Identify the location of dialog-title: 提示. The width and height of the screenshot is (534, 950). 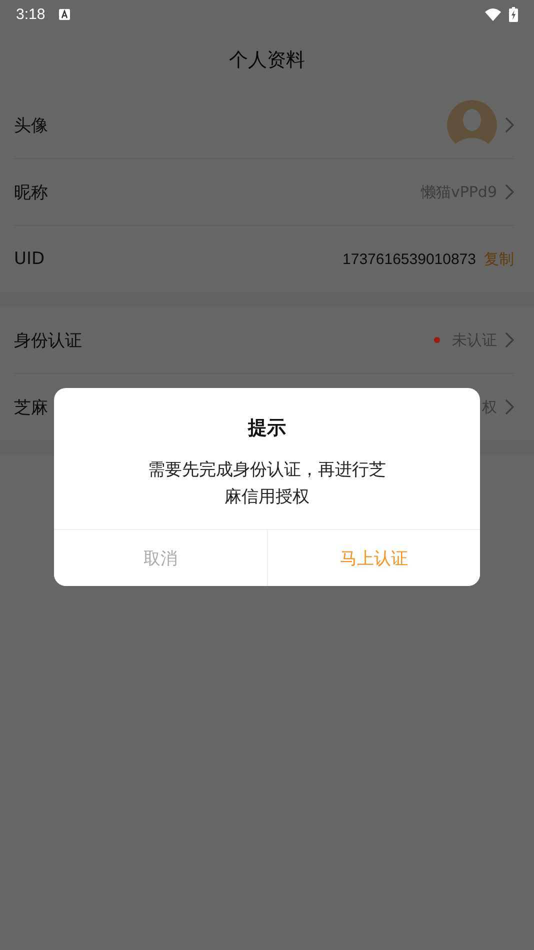
(266, 428).